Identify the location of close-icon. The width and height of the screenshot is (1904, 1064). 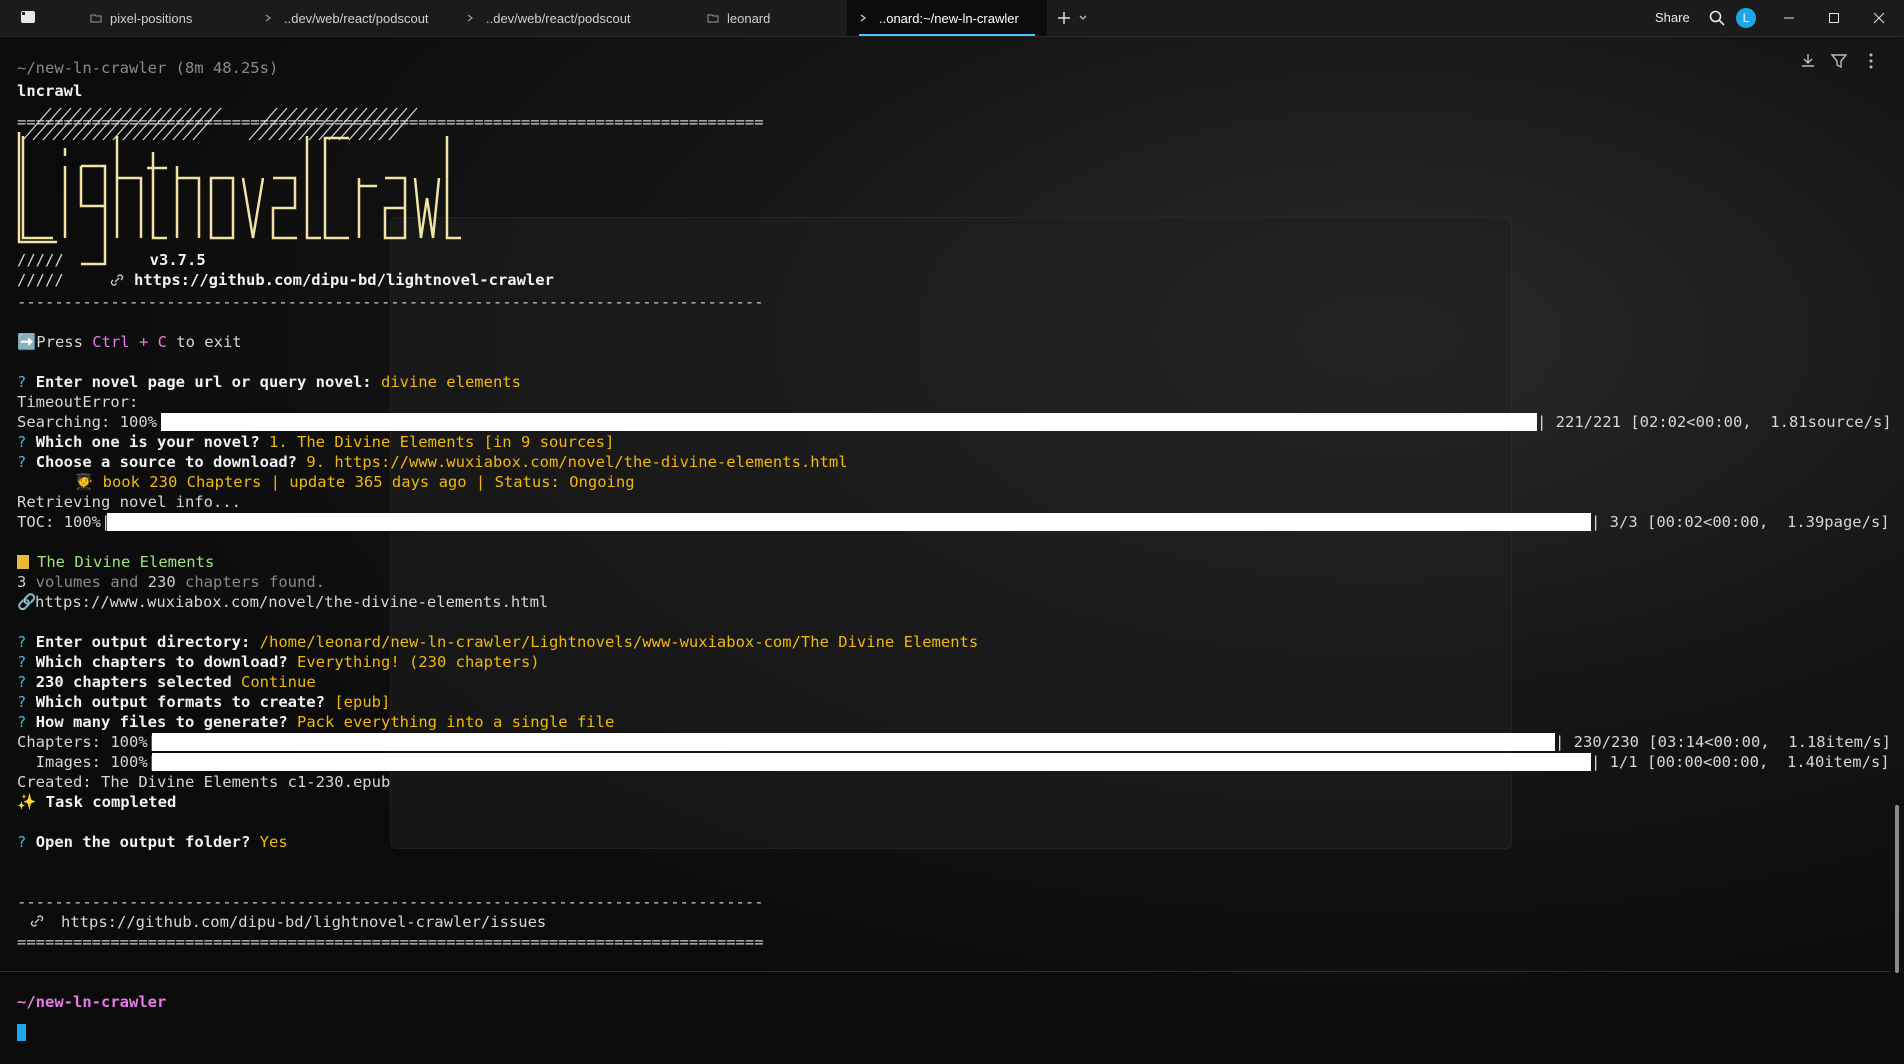
(1879, 18).